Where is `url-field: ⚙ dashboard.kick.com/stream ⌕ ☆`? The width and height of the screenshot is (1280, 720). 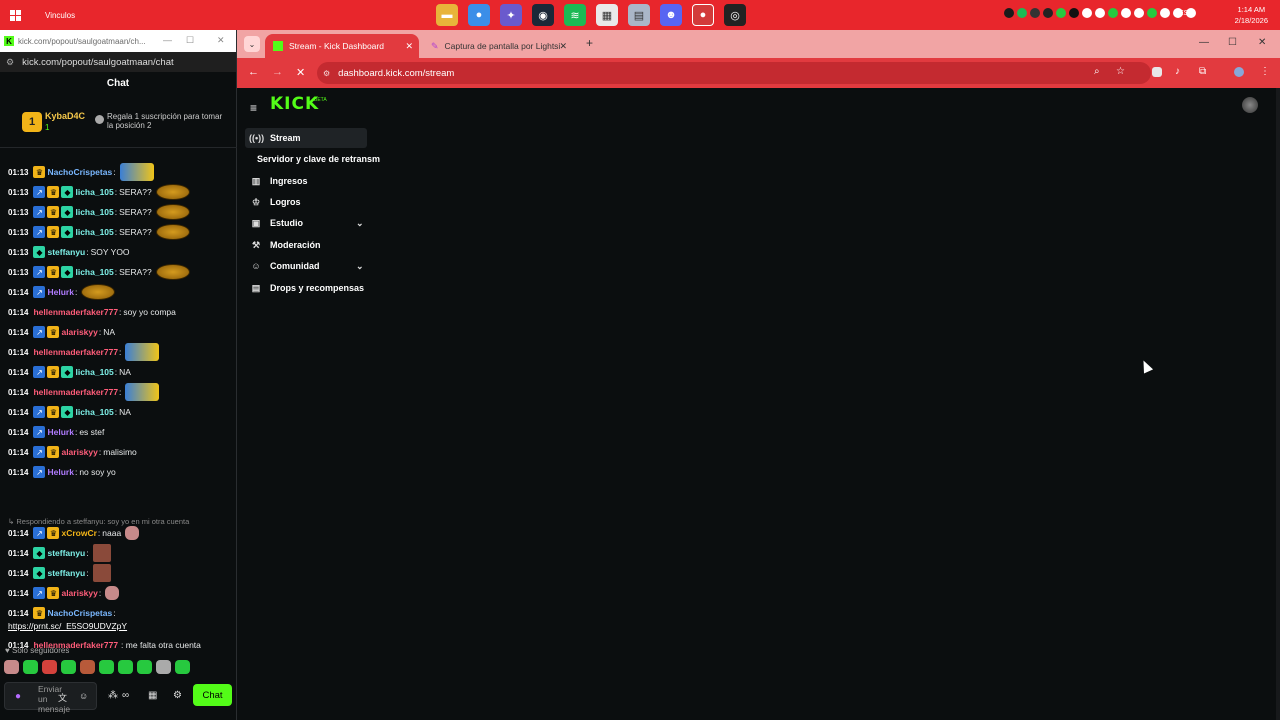
url-field: ⚙ dashboard.kick.com/stream ⌕ ☆ is located at coordinates (734, 73).